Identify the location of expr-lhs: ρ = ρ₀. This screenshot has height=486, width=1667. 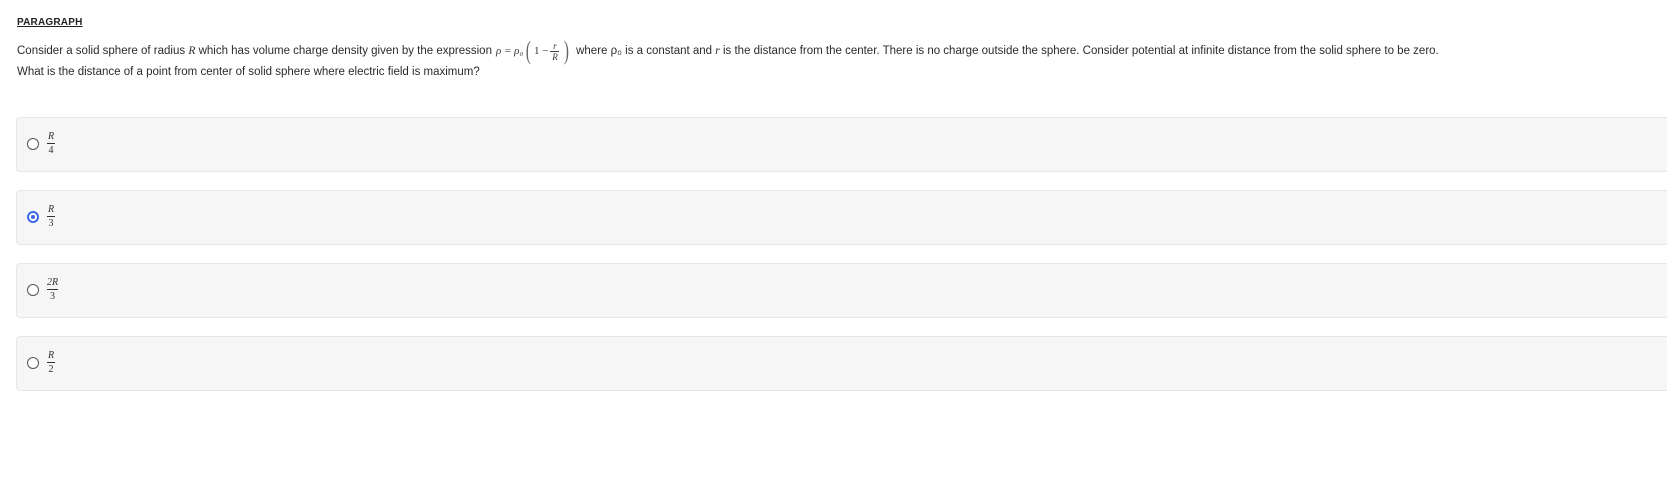
(509, 51).